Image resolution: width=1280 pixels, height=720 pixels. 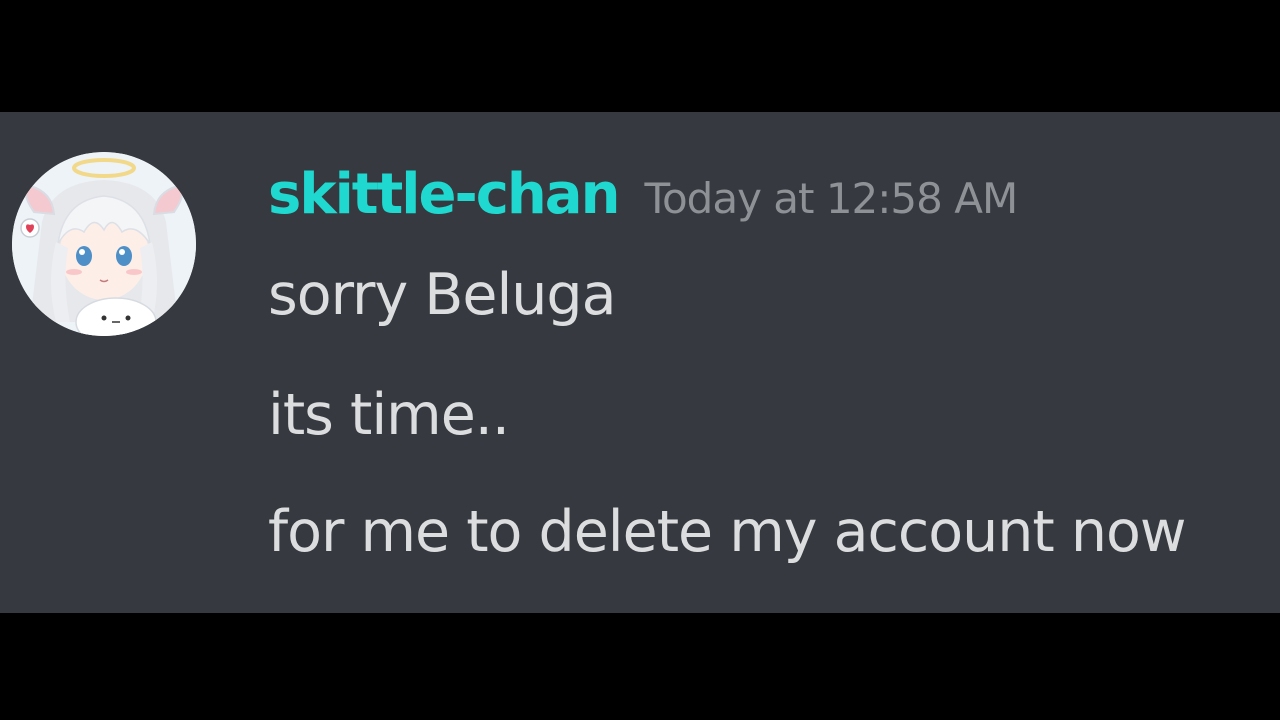 What do you see at coordinates (444, 194) in the screenshot?
I see `username: skittle-chan` at bounding box center [444, 194].